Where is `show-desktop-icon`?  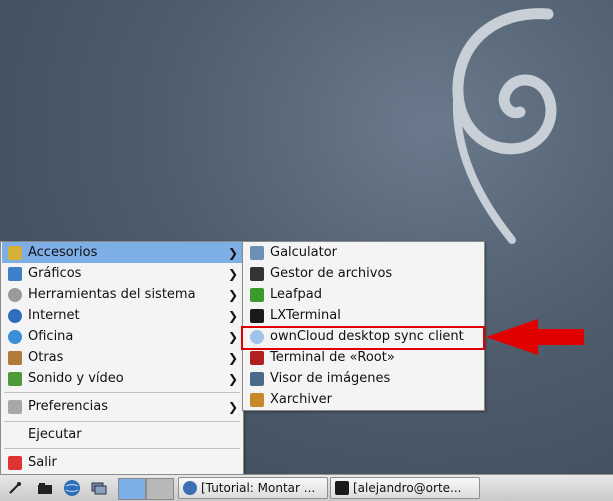 show-desktop-icon is located at coordinates (99, 488).